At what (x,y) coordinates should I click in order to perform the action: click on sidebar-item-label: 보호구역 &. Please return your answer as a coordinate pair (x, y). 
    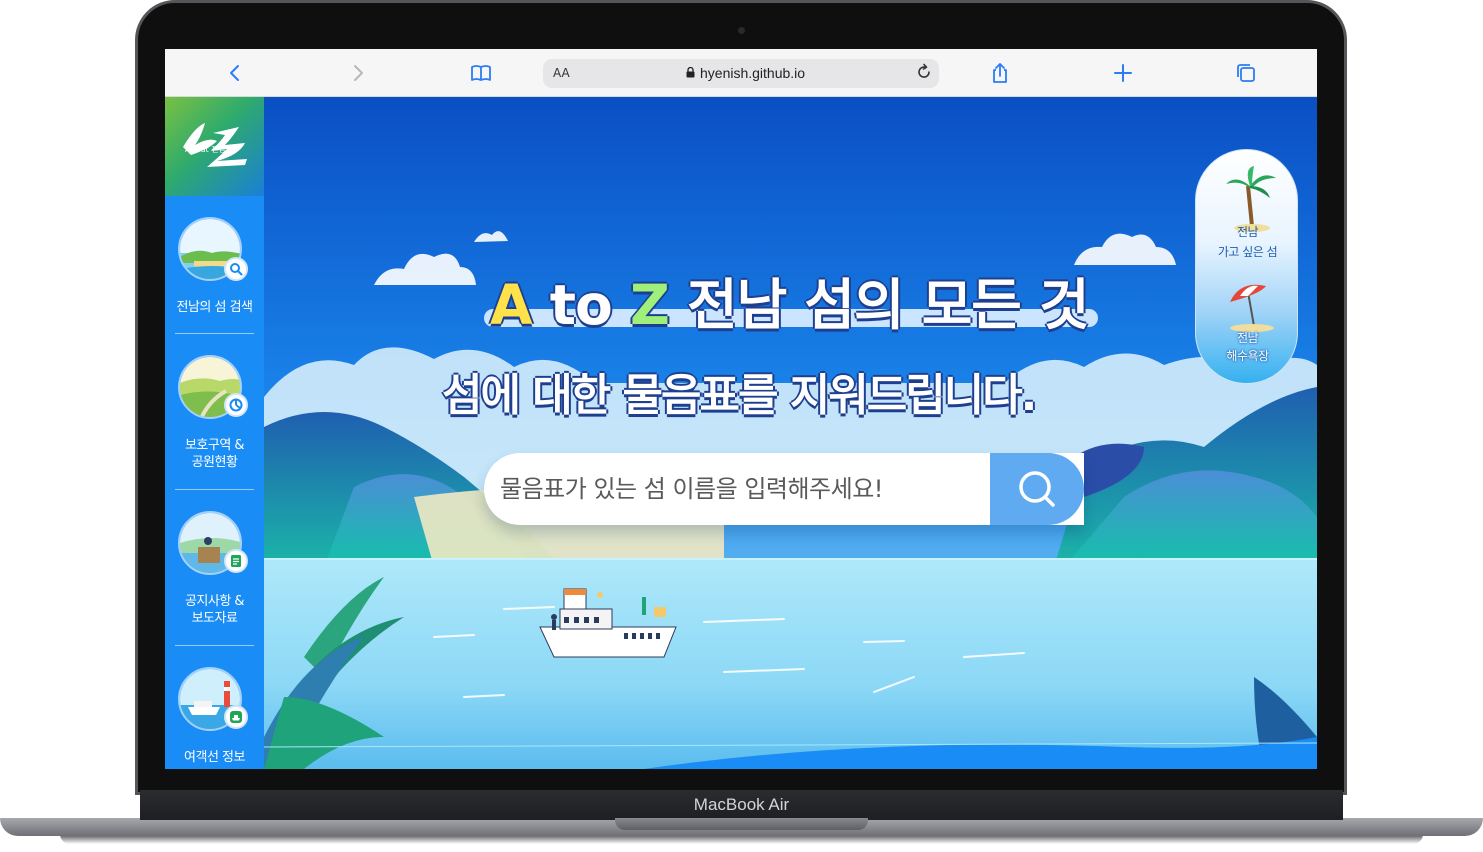
    Looking at the image, I should click on (214, 445).